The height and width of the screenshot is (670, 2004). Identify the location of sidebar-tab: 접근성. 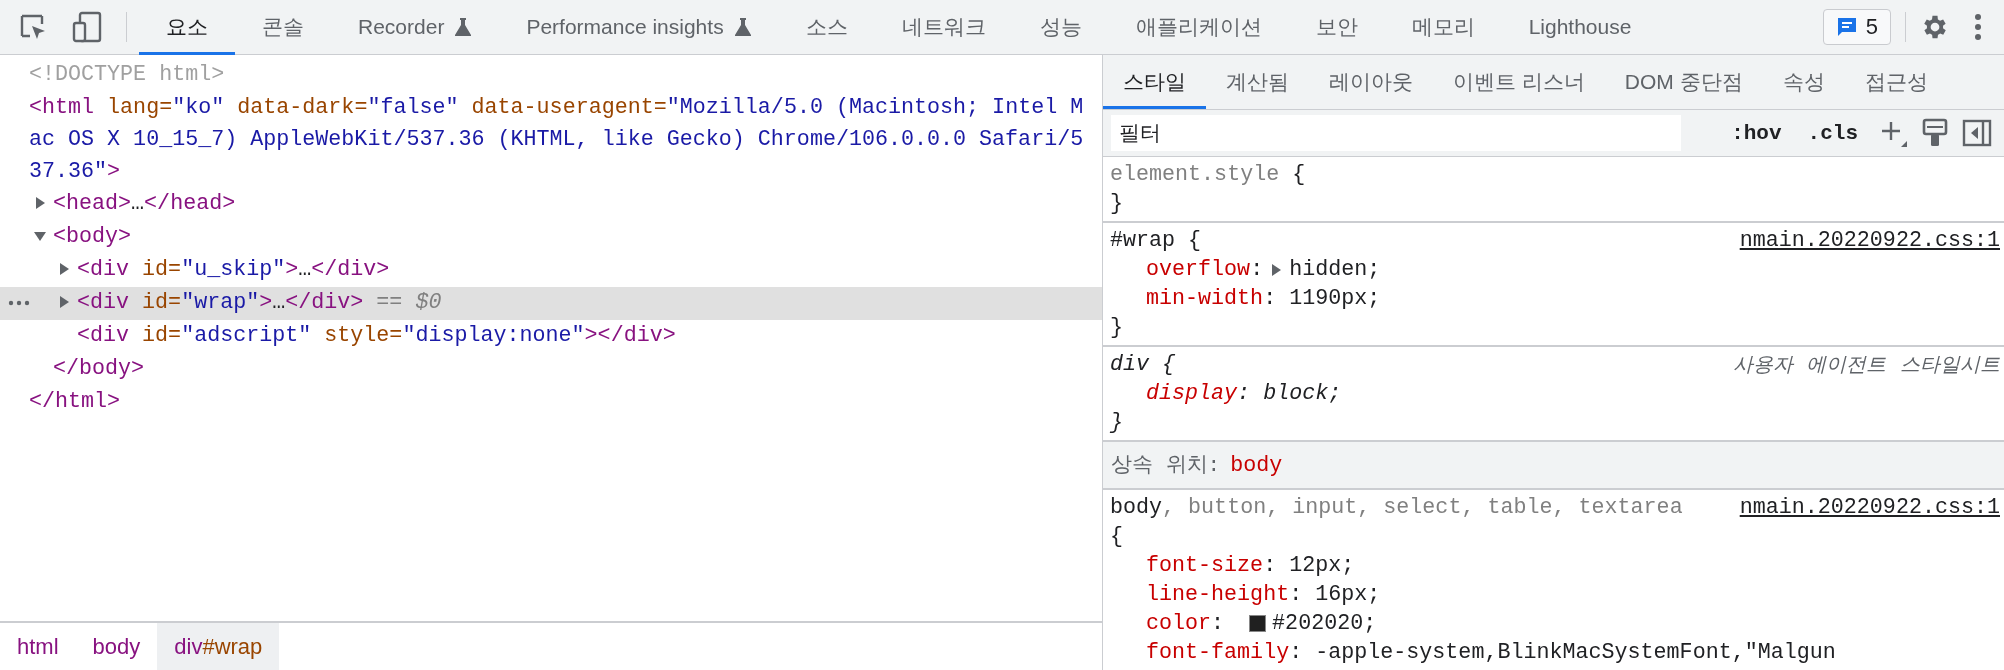
(1896, 82).